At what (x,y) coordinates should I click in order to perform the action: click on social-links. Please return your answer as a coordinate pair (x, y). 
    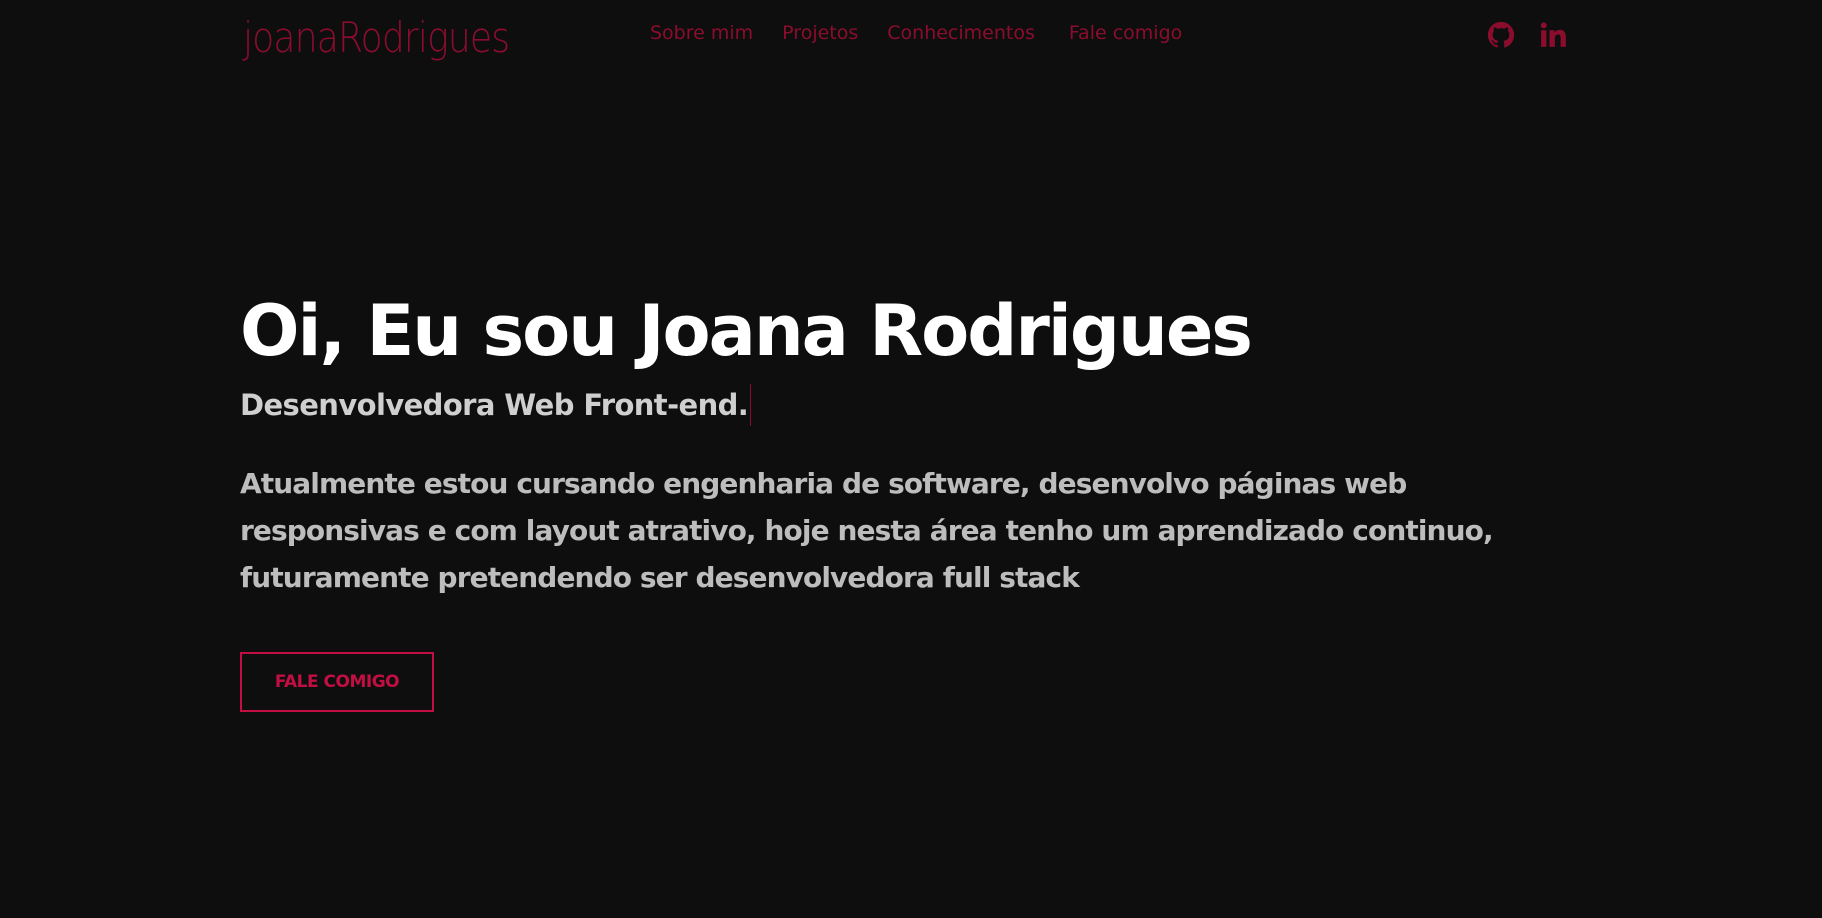
    Looking at the image, I should click on (1527, 35).